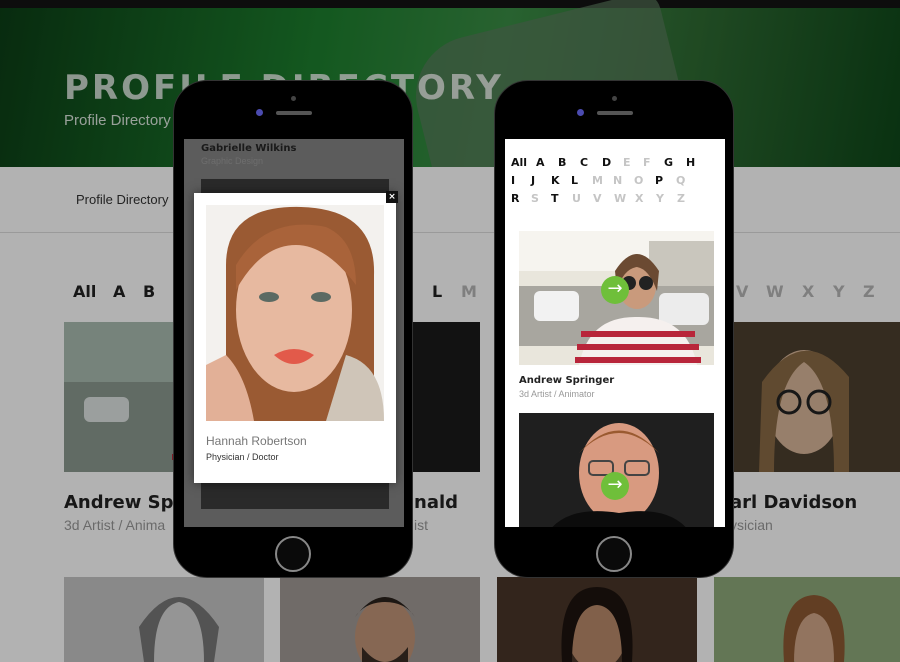 This screenshot has width=900, height=662. I want to click on letter-filter-item: K, so click(555, 180).